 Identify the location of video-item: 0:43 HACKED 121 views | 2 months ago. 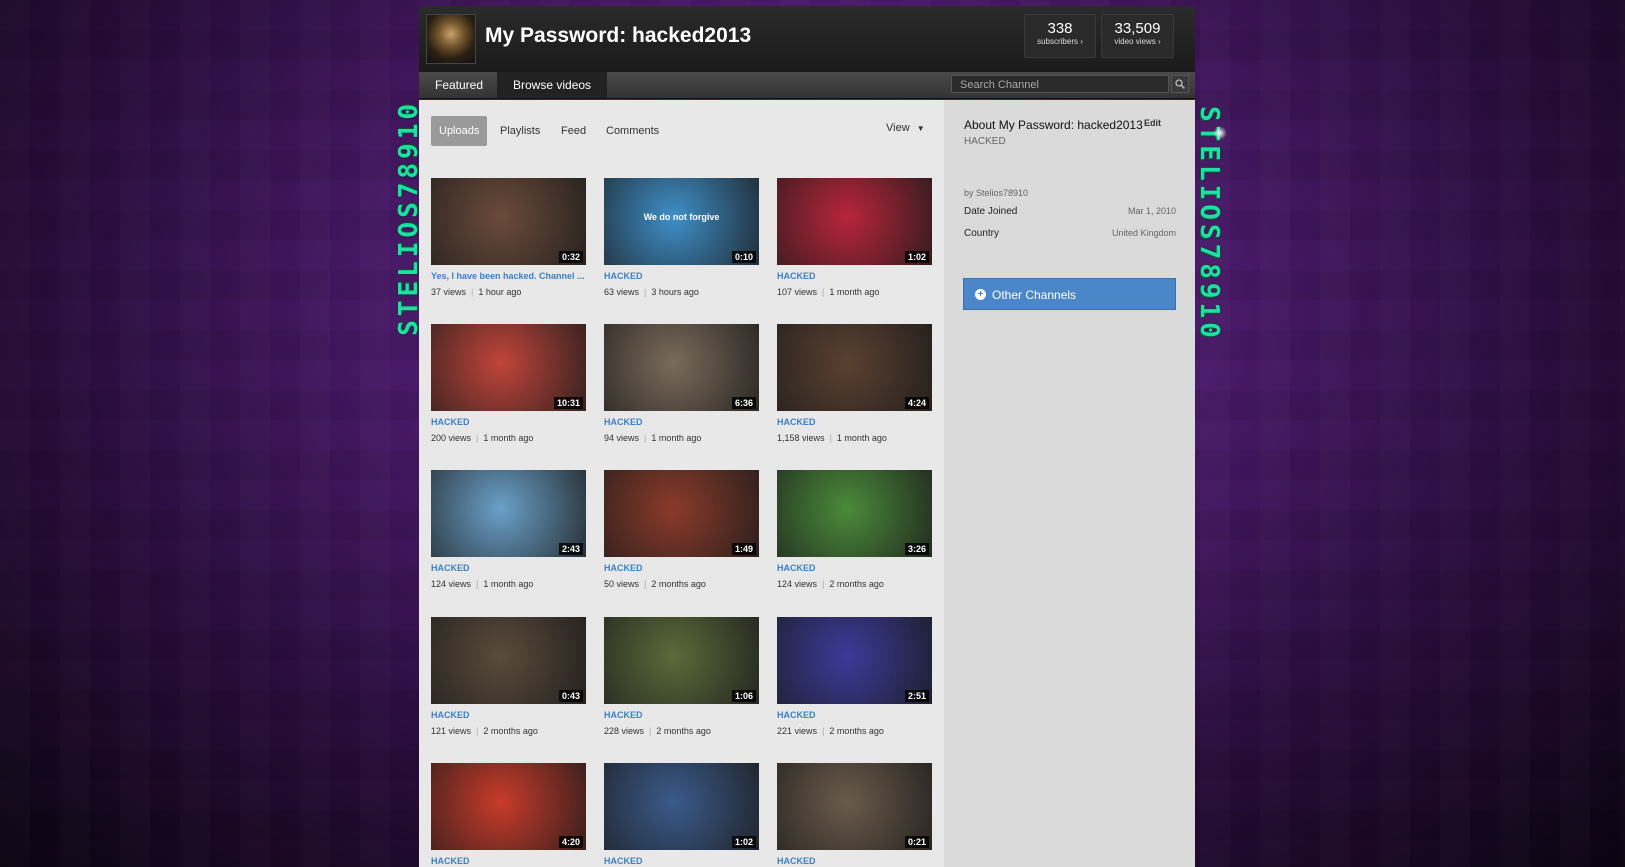
(508, 676).